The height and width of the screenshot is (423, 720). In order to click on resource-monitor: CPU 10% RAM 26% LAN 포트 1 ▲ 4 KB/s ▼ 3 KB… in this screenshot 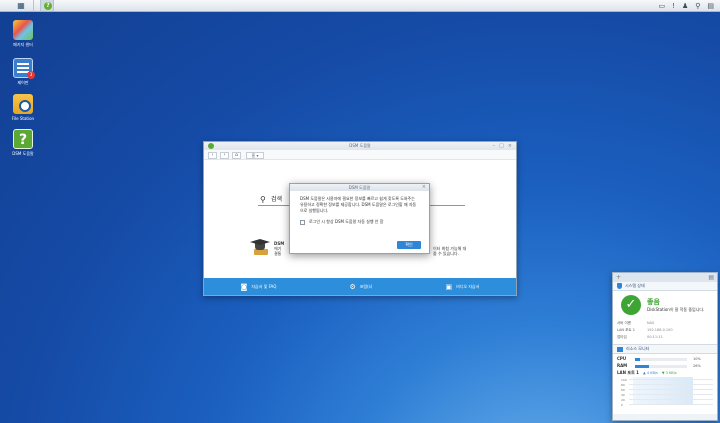, I will do `click(665, 384)`.